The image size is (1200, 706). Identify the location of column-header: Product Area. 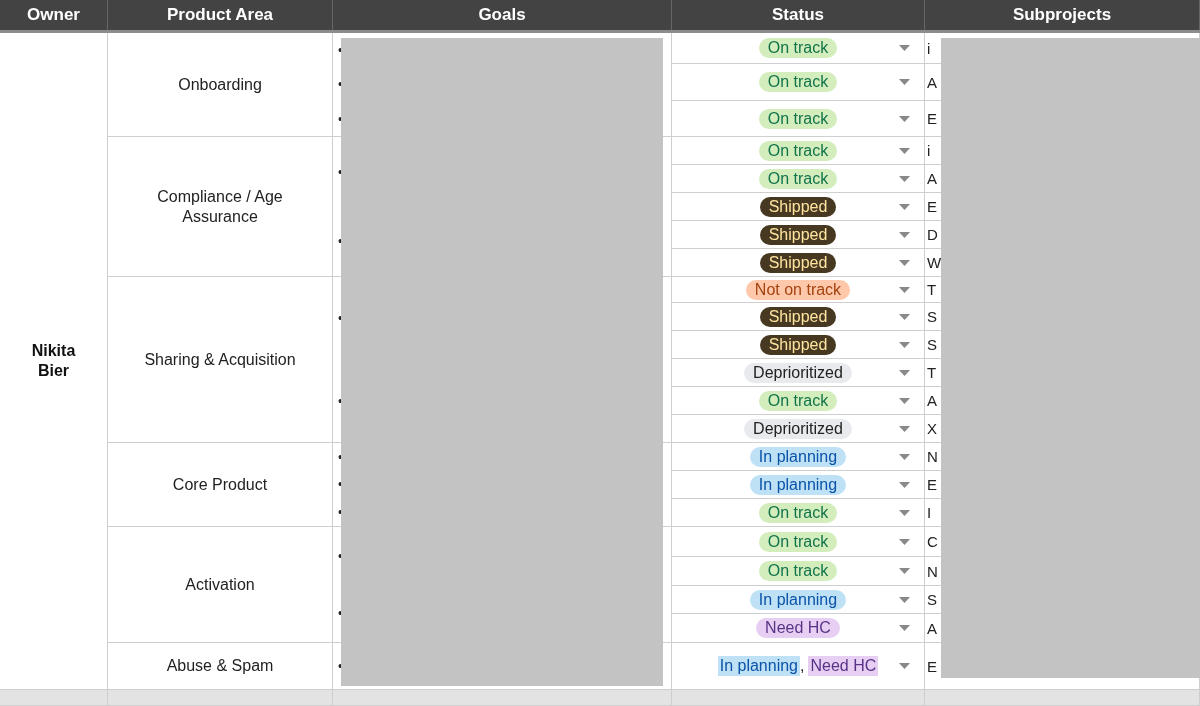
(220, 15).